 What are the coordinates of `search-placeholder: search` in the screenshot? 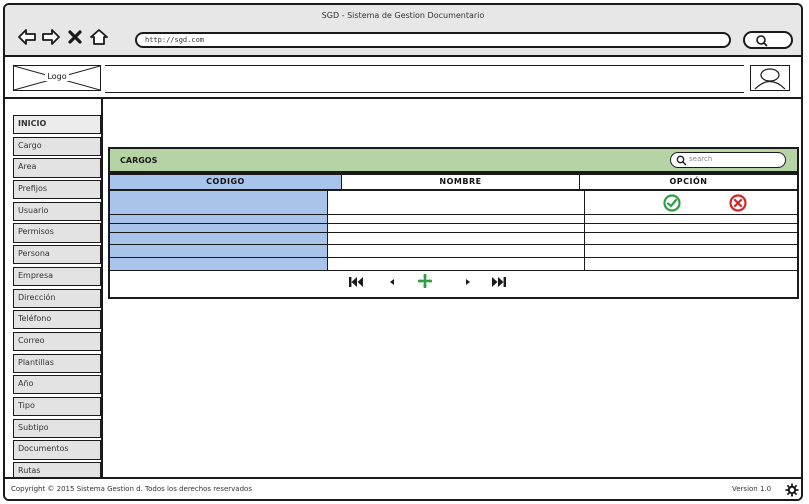 It's located at (701, 159).